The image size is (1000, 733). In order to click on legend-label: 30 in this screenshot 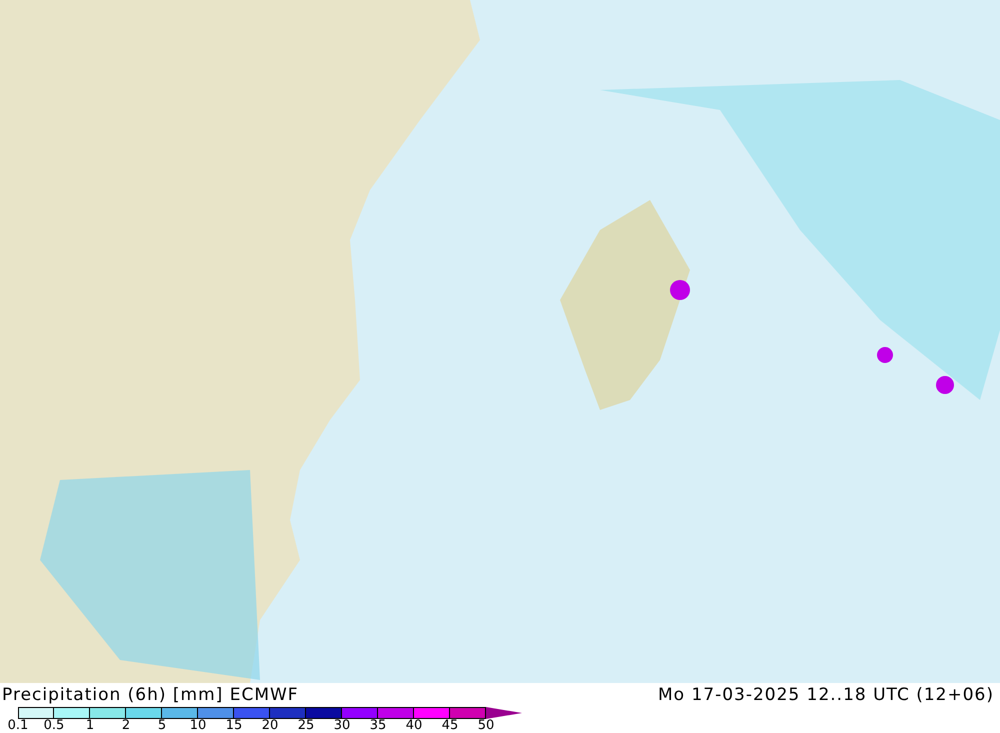, I will do `click(342, 726)`.